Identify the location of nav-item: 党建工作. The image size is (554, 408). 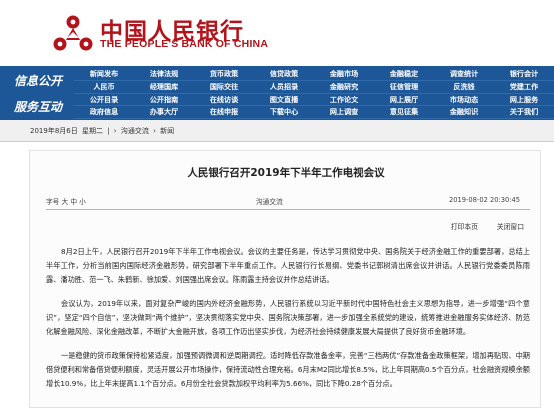
(524, 87).